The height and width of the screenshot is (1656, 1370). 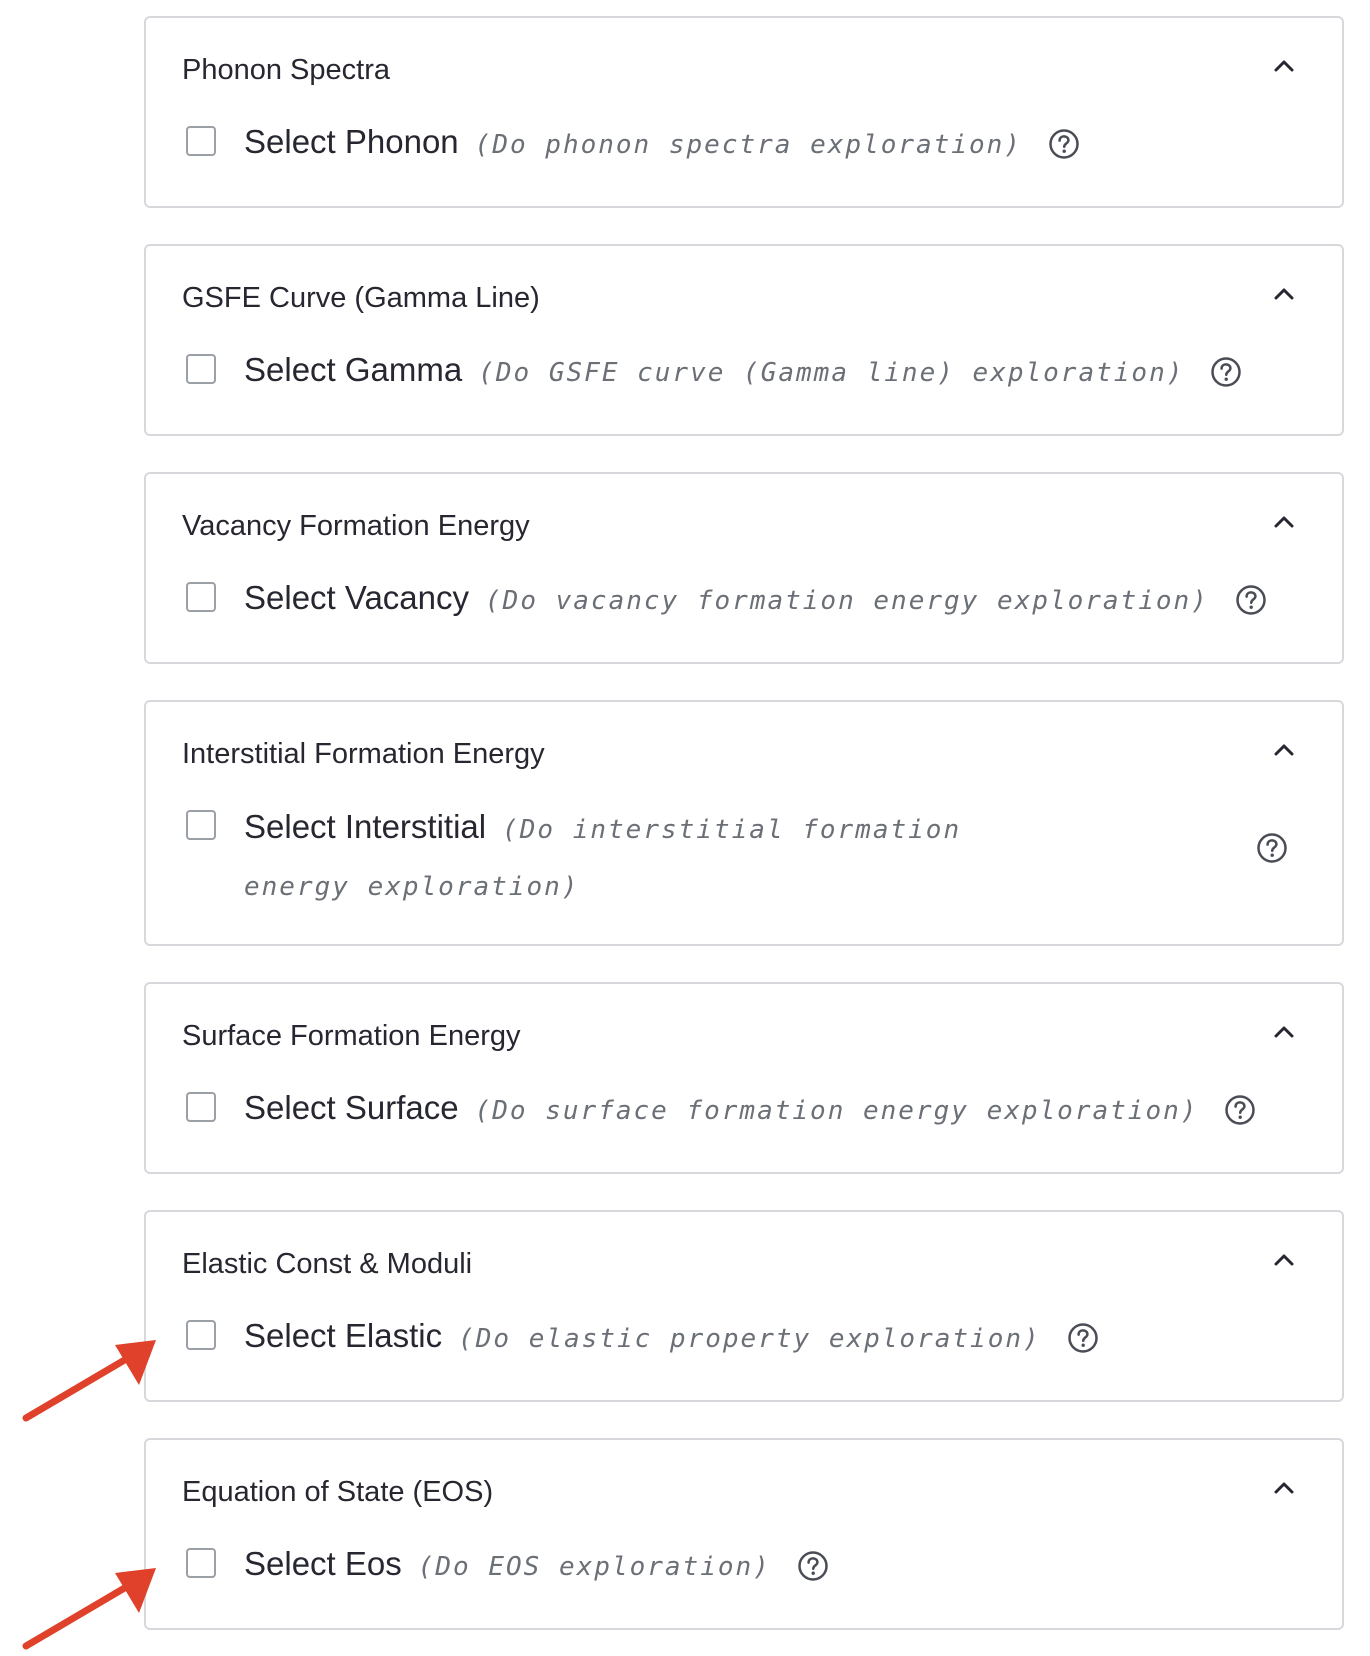 I want to click on option-text: Select Eos (Do EOS exploration), so click(x=536, y=1565).